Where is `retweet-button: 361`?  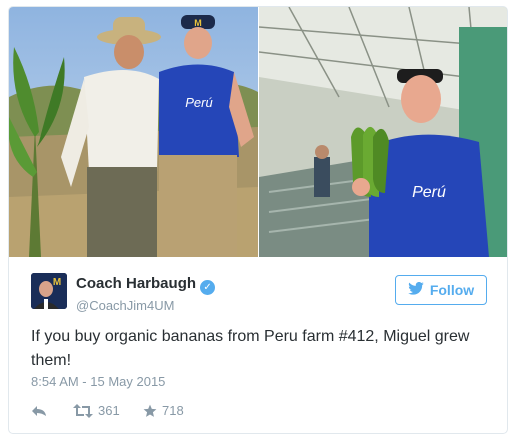
retweet-button: 361 is located at coordinates (108, 410).